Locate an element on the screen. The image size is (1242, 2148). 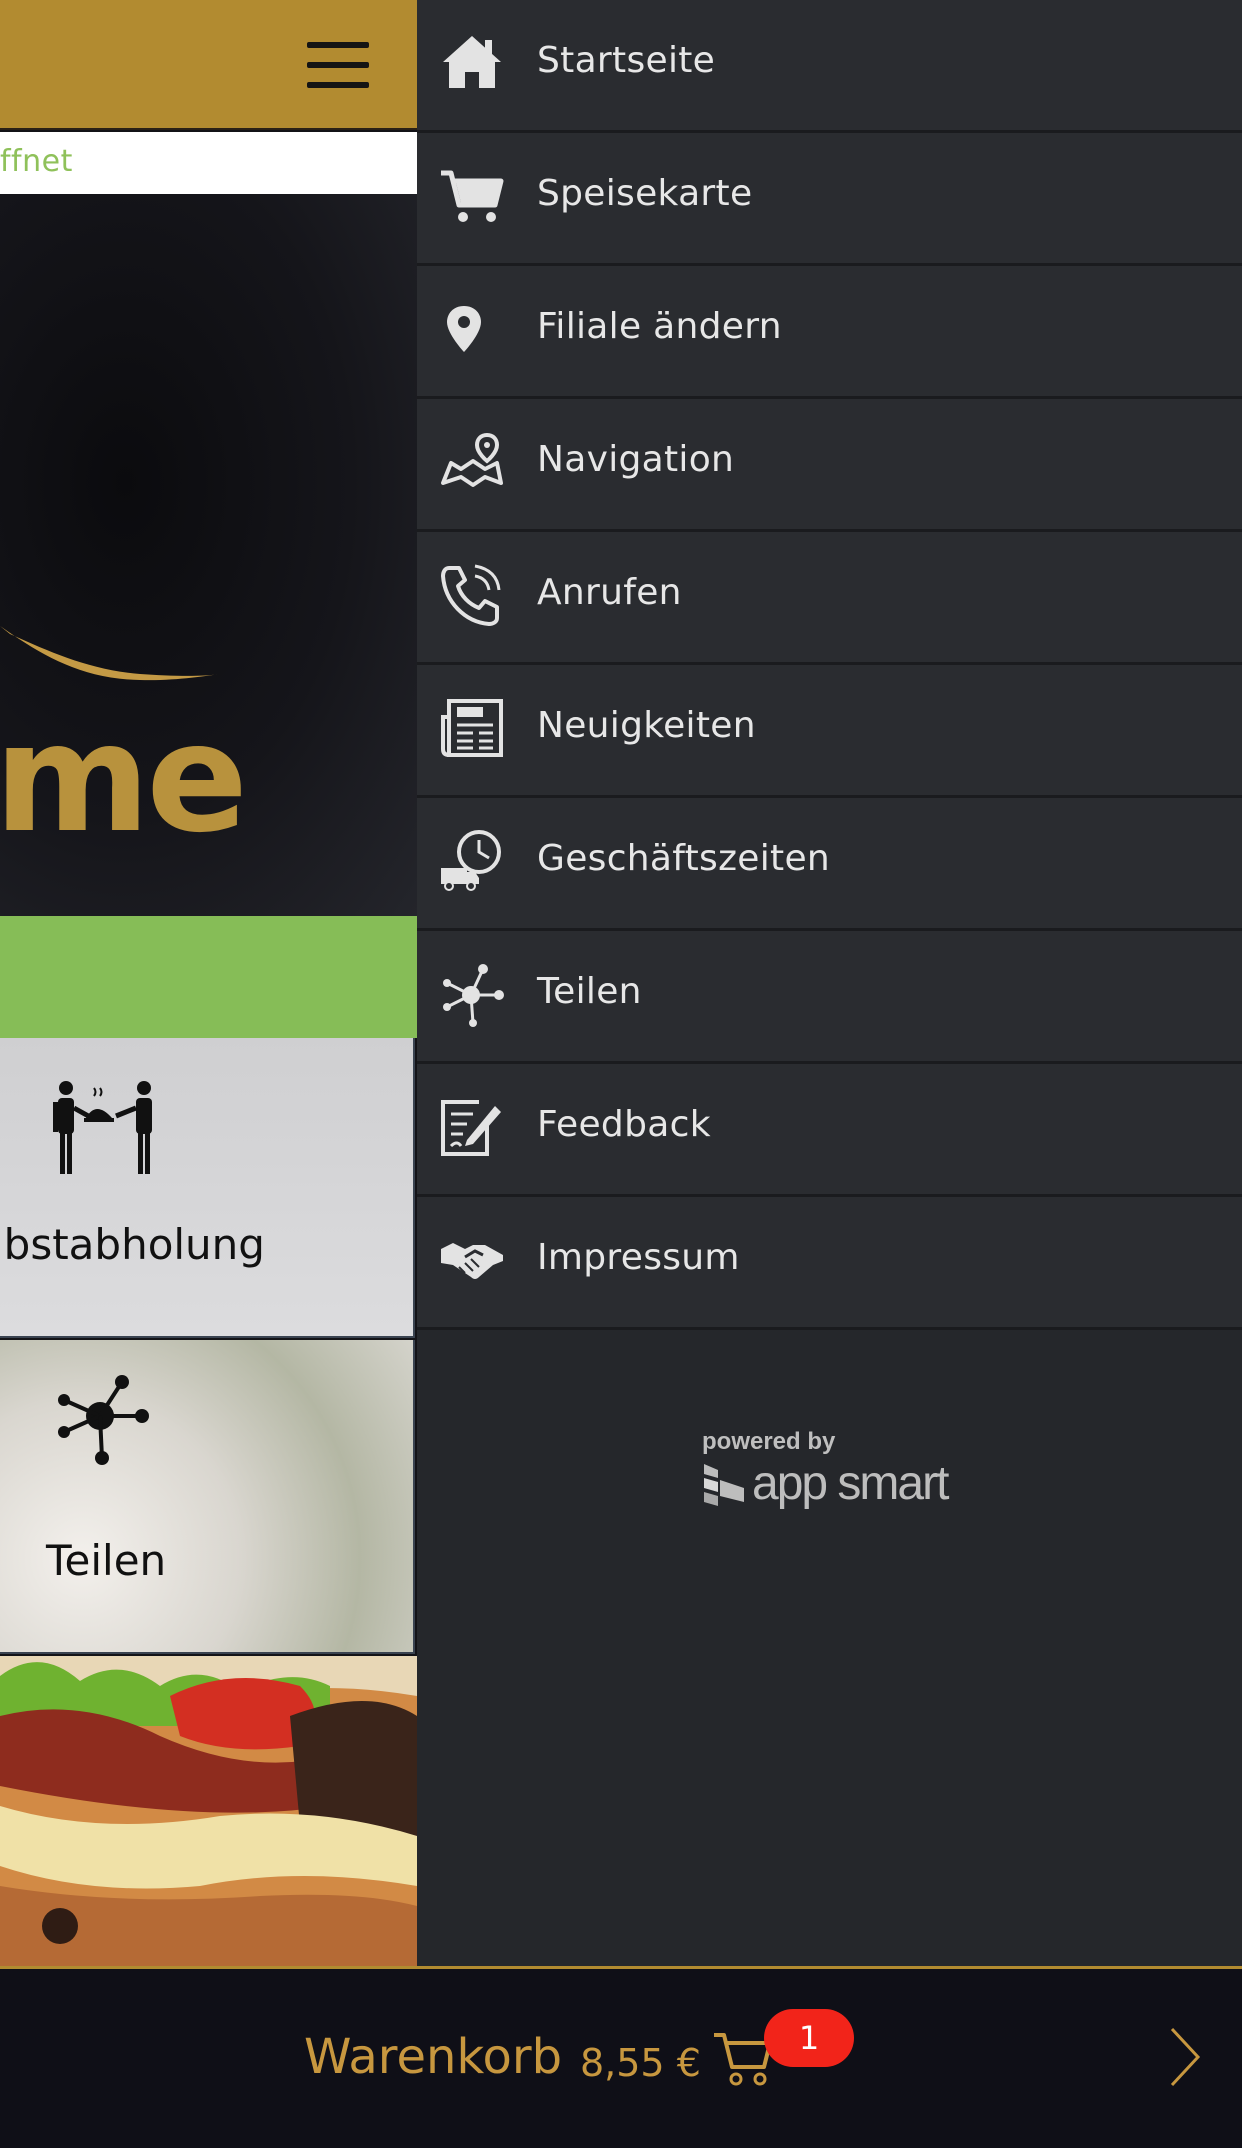
drawer-item-anrufen: Anrufen is located at coordinates (829, 598).